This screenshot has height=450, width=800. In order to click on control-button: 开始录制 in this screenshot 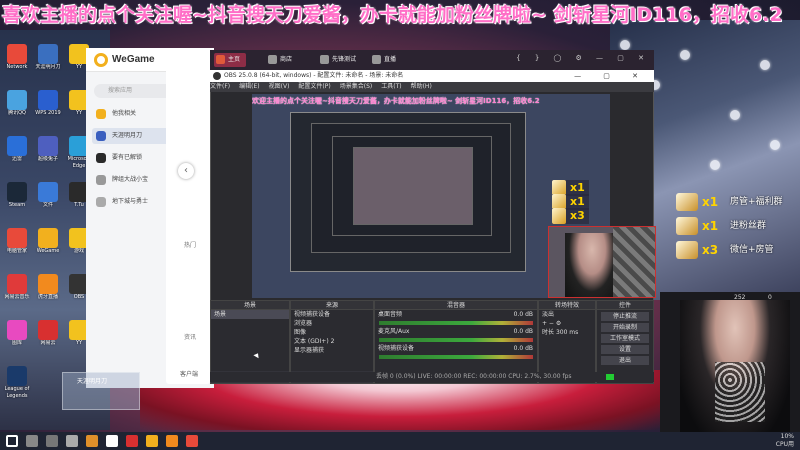, I will do `click(625, 327)`.